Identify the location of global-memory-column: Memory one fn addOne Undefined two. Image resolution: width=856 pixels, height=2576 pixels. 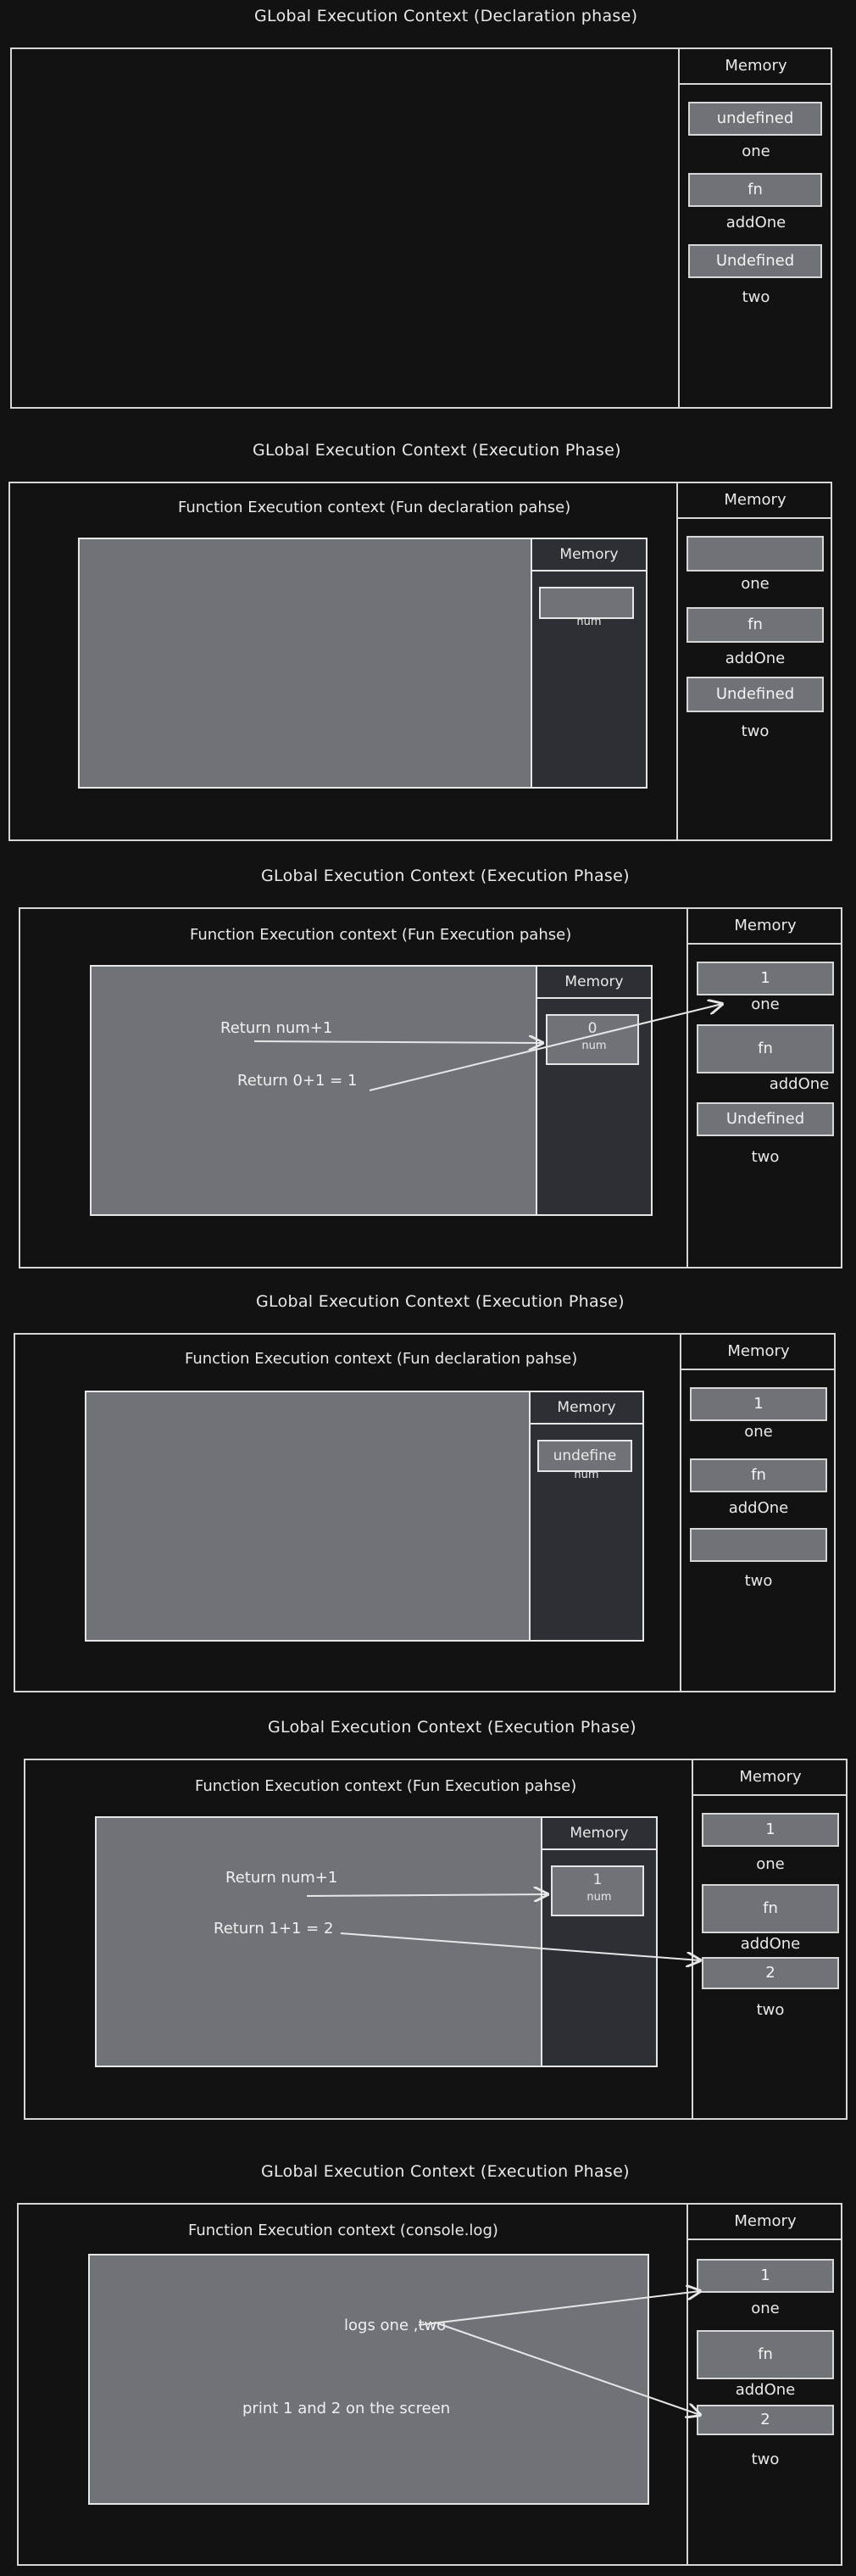
(754, 661).